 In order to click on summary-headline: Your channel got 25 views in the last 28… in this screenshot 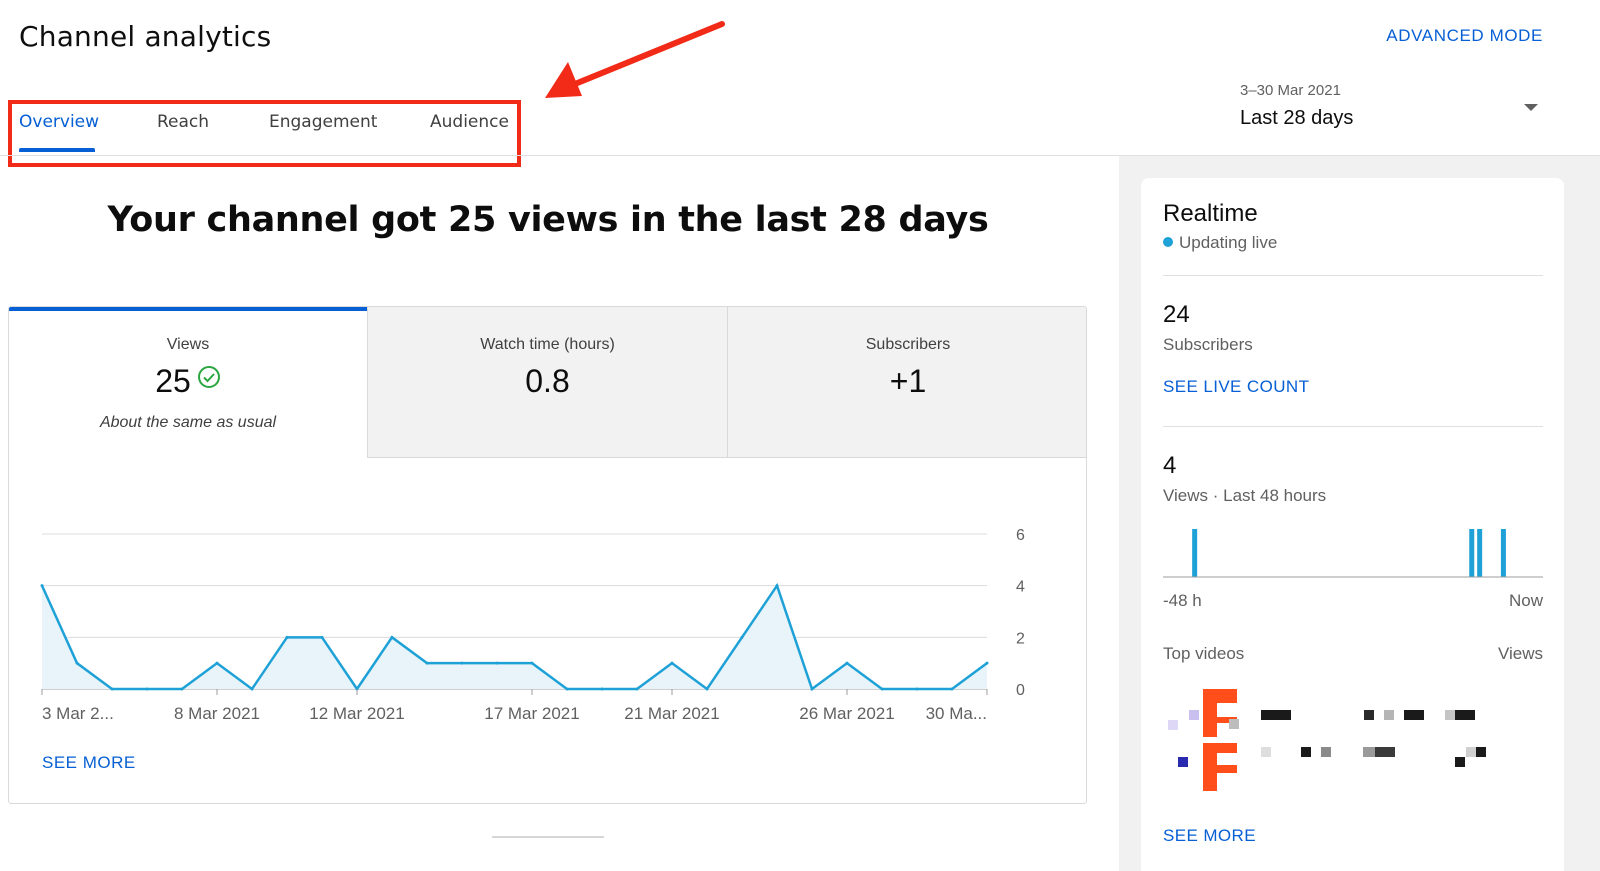, I will do `click(548, 220)`.